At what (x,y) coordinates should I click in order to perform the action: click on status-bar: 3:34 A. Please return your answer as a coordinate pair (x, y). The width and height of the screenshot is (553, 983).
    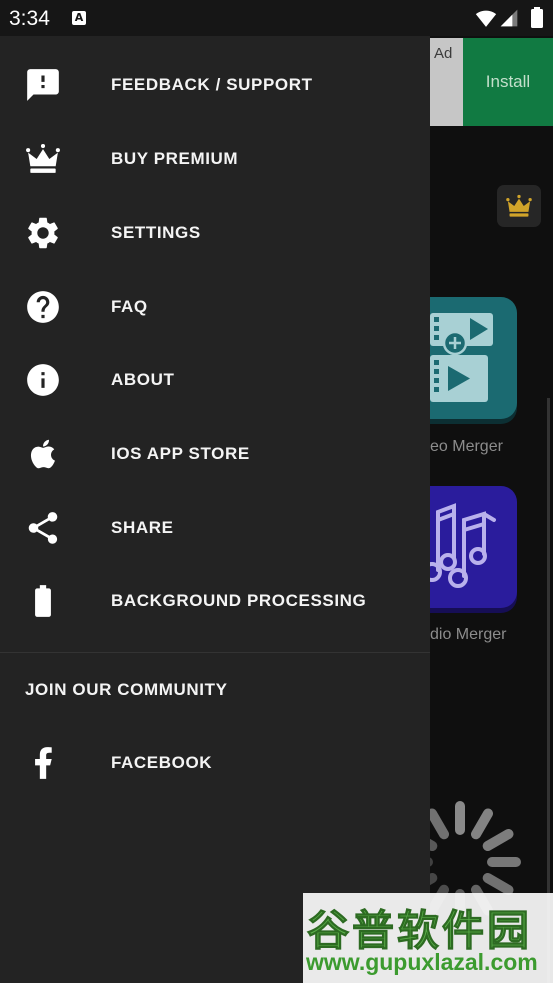
    Looking at the image, I should click on (276, 18).